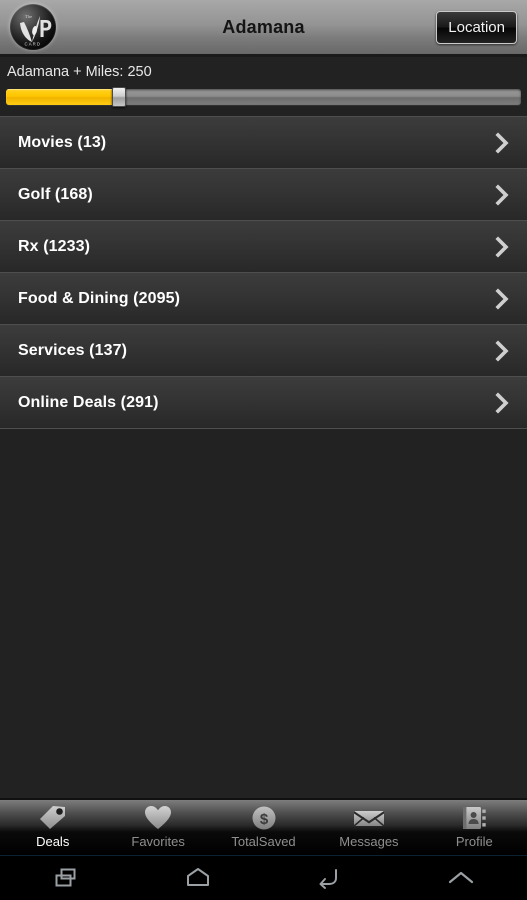 The width and height of the screenshot is (527, 900). Describe the element at coordinates (263, 351) in the screenshot. I see `category-row-services: Services (137)` at that location.